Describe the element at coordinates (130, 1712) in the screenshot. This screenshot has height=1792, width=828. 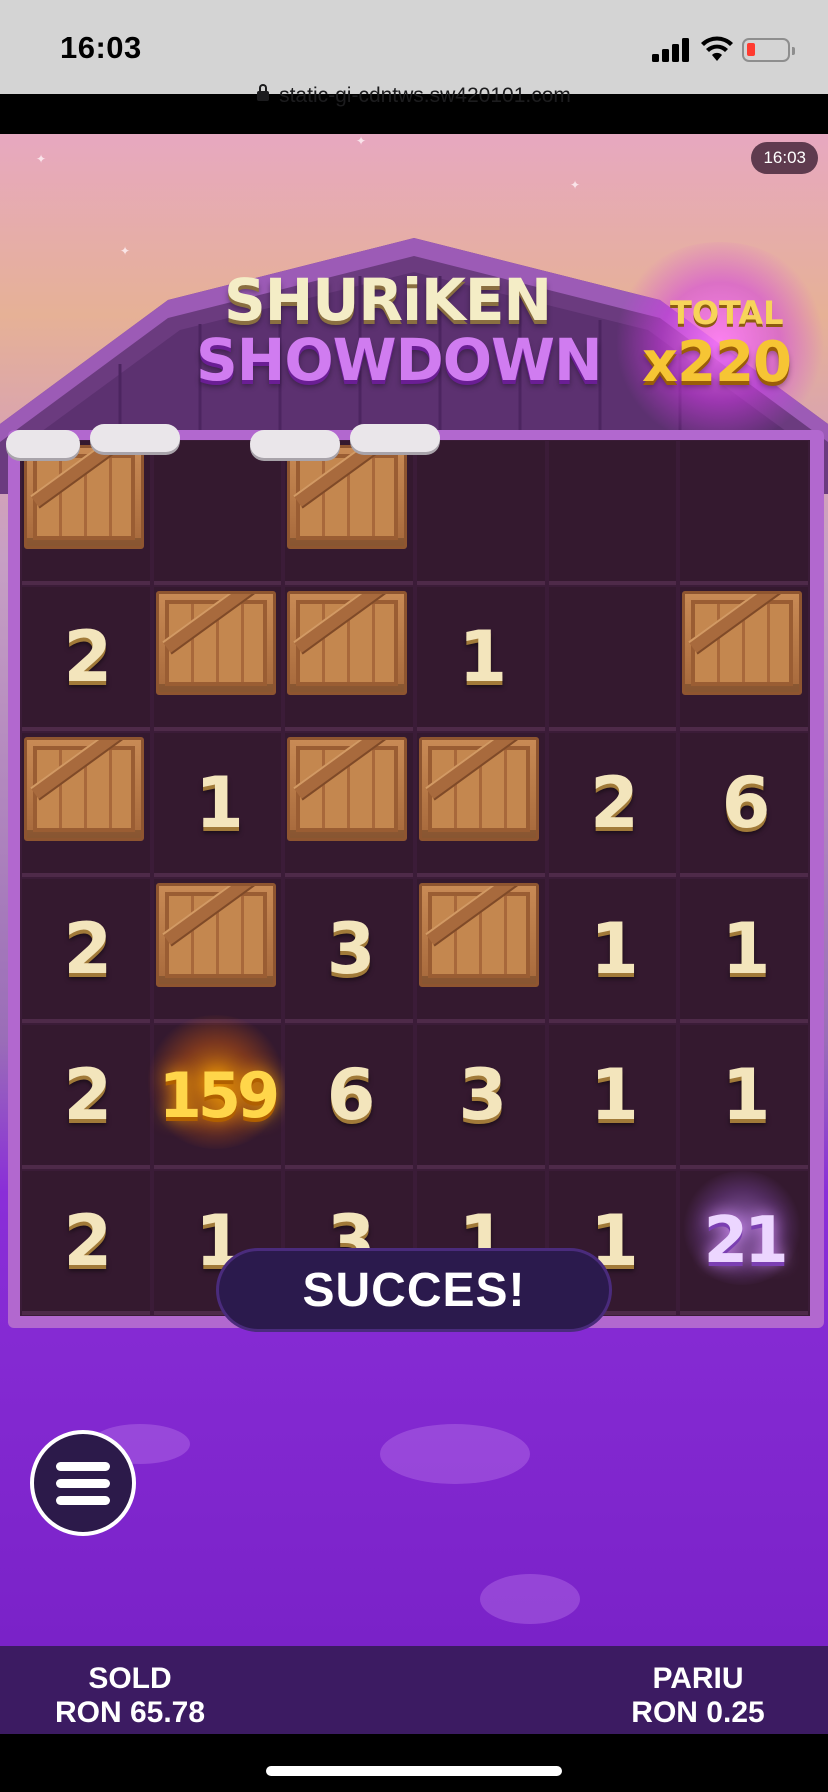
I see `balance-value: RON 65.78` at that location.